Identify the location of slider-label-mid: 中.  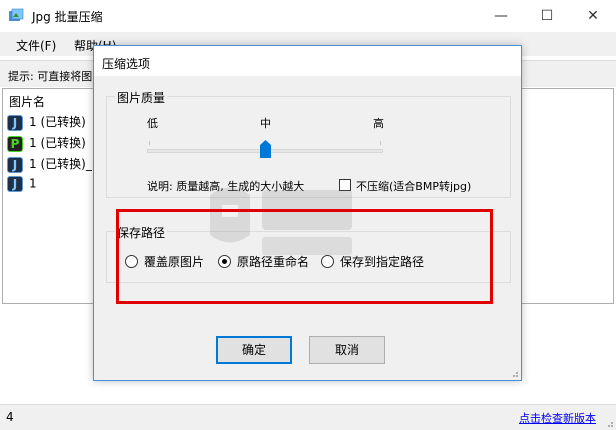
(265, 123).